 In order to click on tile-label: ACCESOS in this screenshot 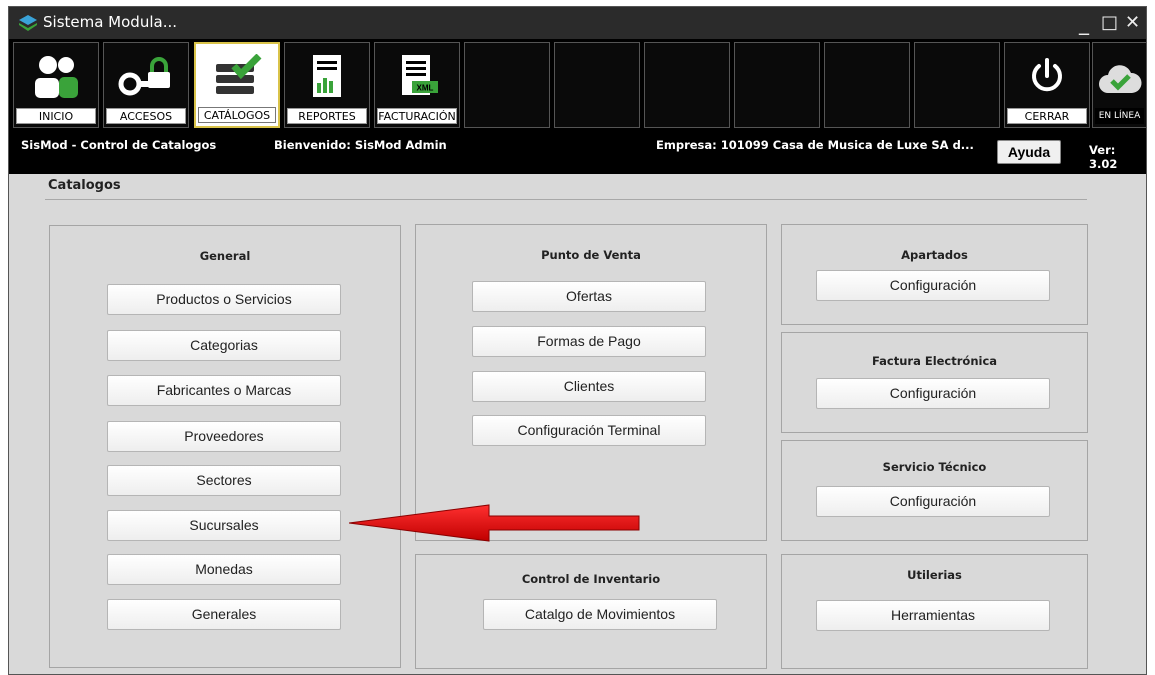, I will do `click(146, 116)`.